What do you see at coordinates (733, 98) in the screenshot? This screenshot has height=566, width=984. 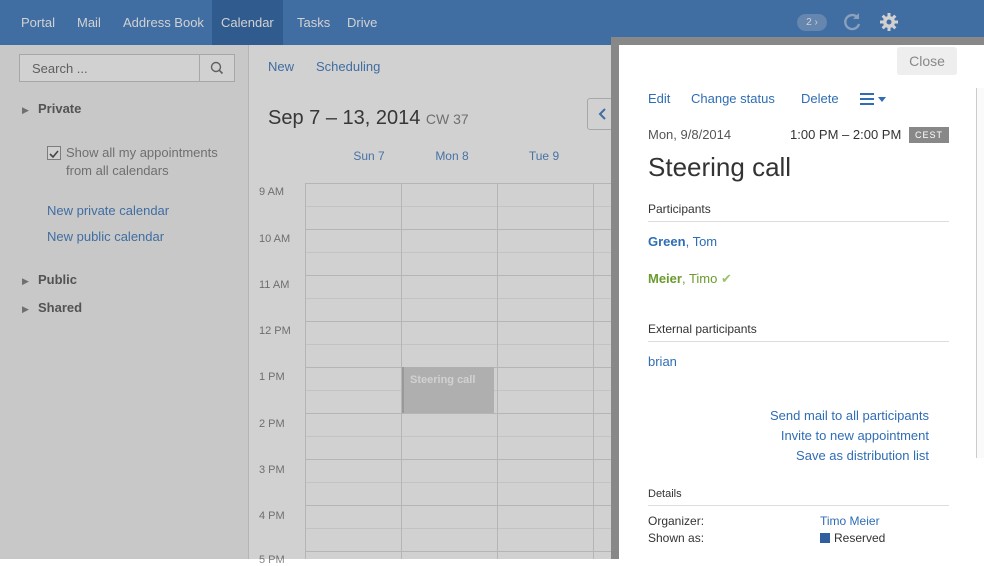 I see `change-status-button: Change status` at bounding box center [733, 98].